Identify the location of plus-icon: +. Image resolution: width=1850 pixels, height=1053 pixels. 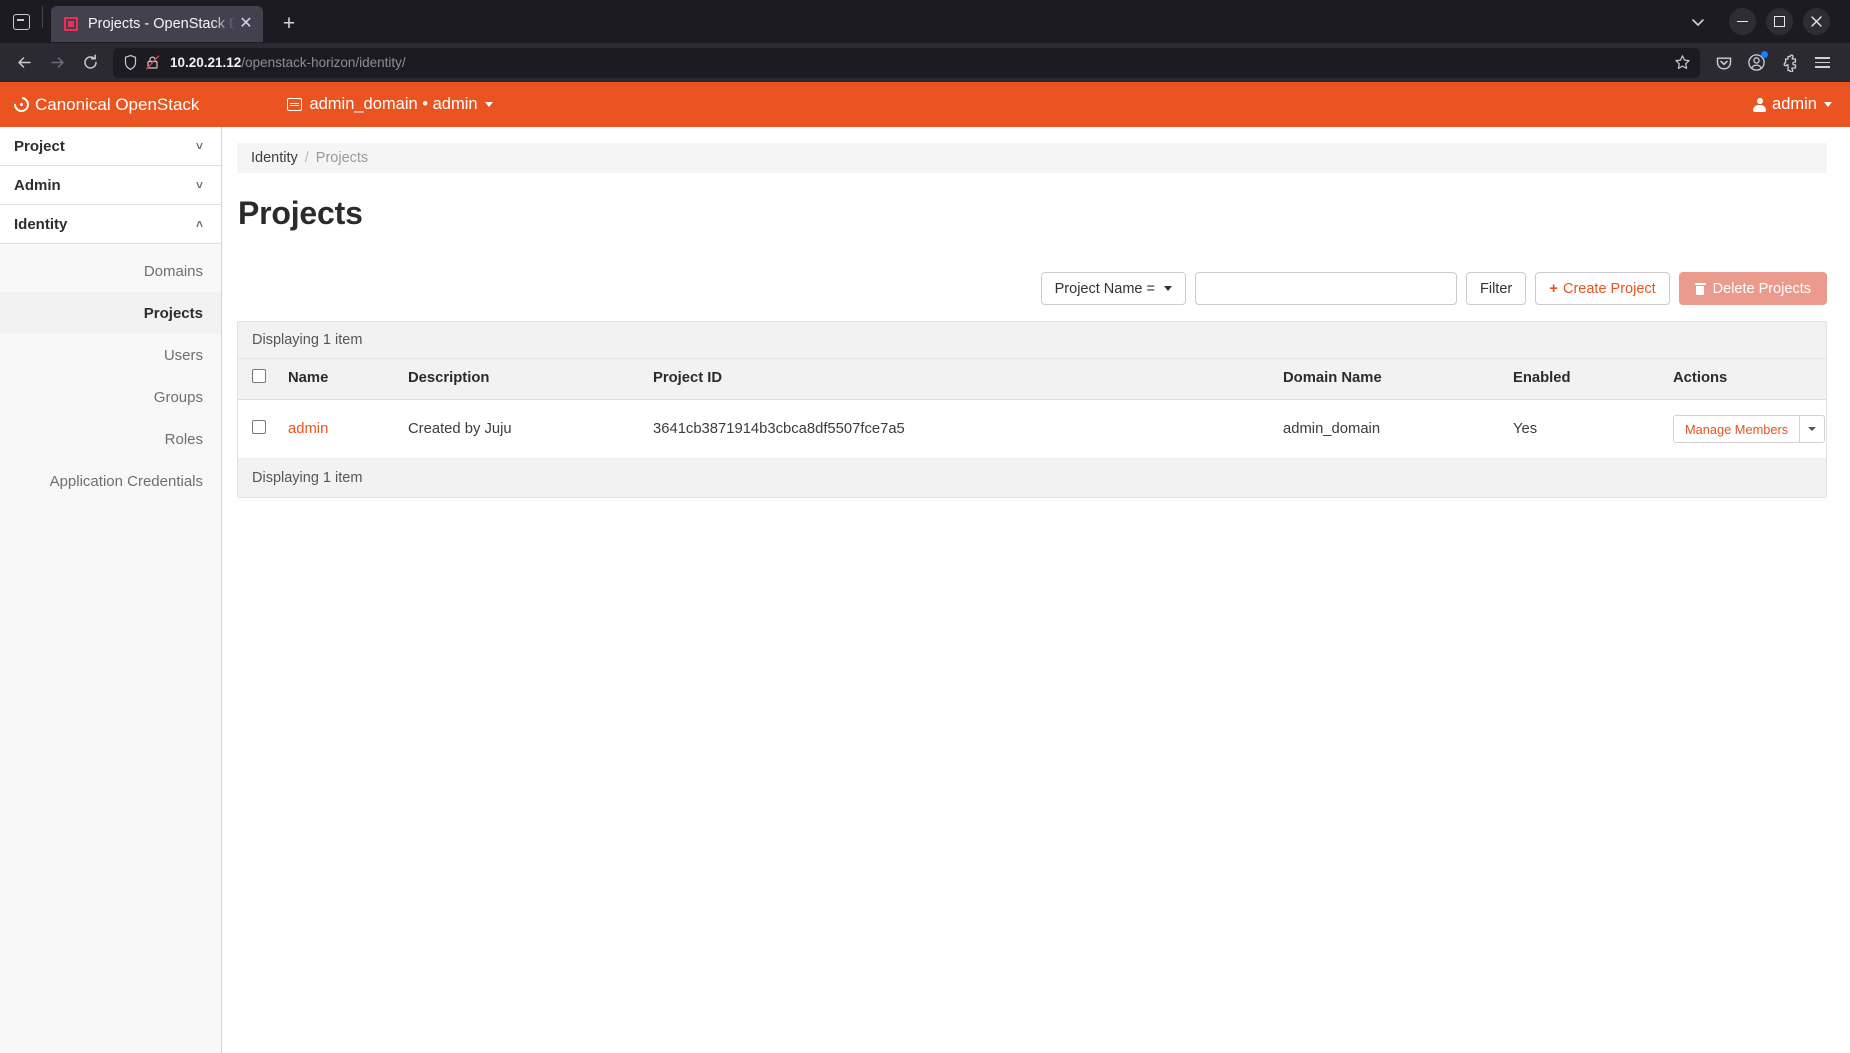
(1553, 288).